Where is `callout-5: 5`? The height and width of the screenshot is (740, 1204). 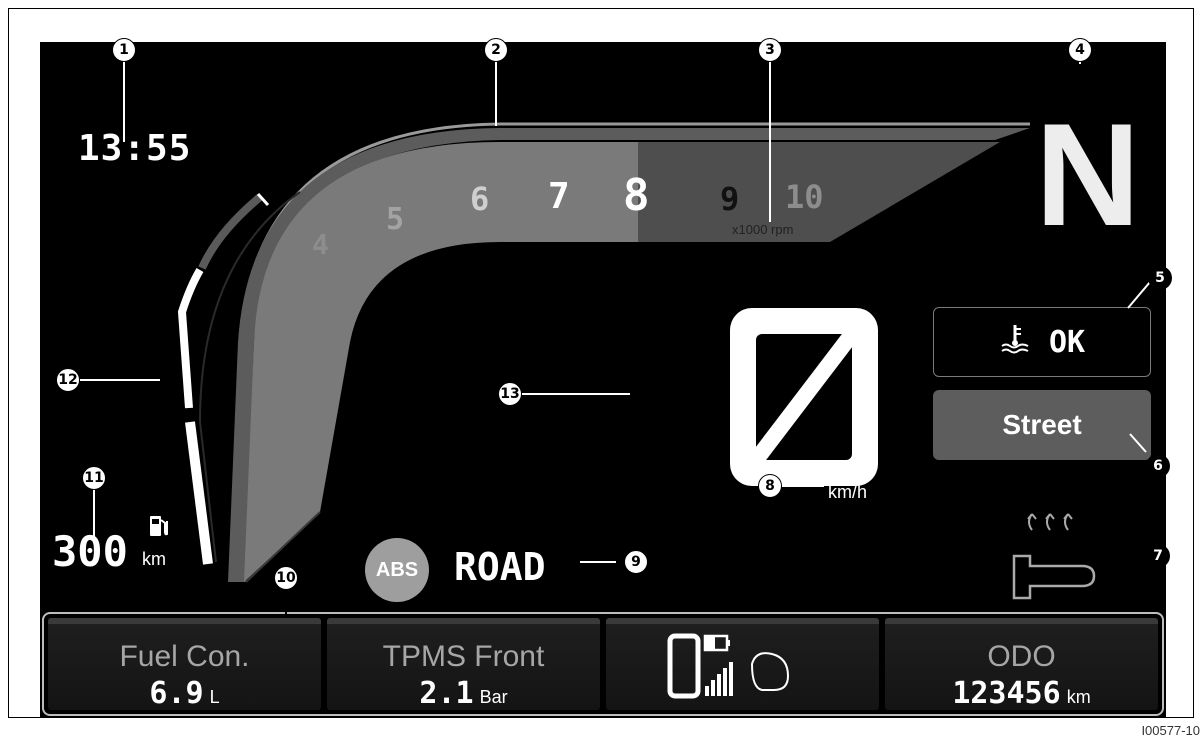
callout-5: 5 is located at coordinates (1160, 278).